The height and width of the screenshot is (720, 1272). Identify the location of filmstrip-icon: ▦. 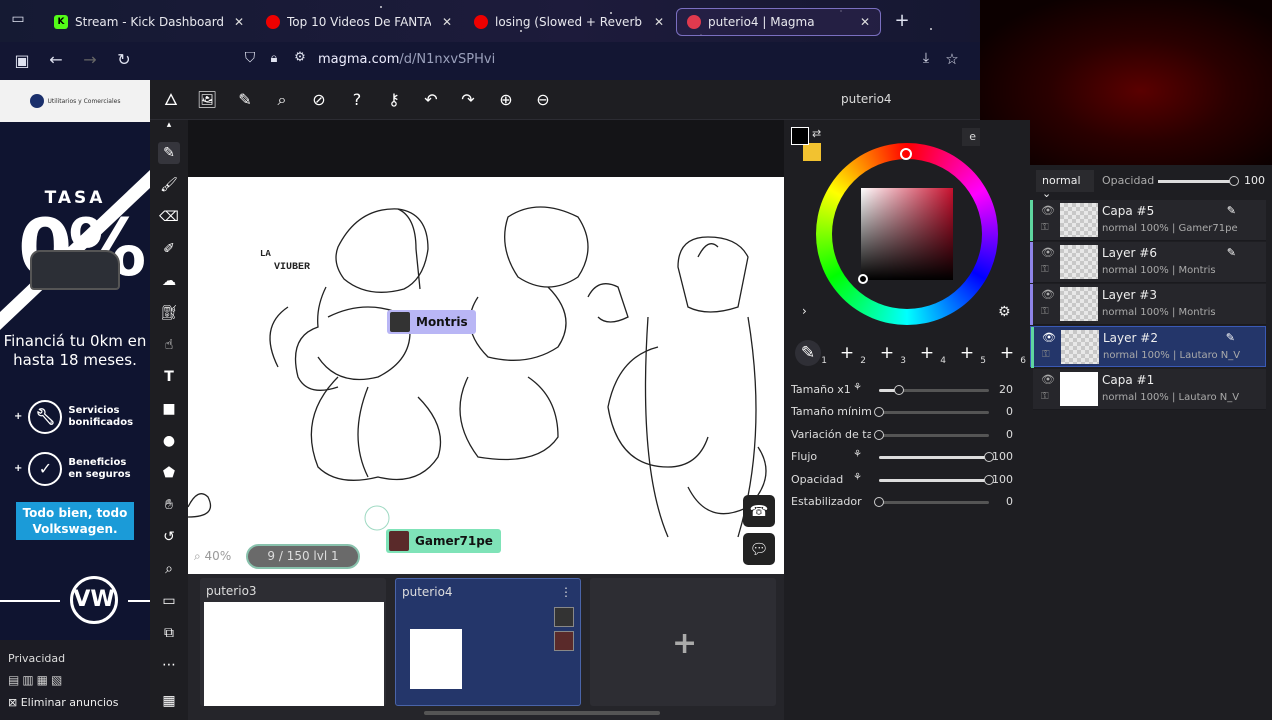
(169, 701).